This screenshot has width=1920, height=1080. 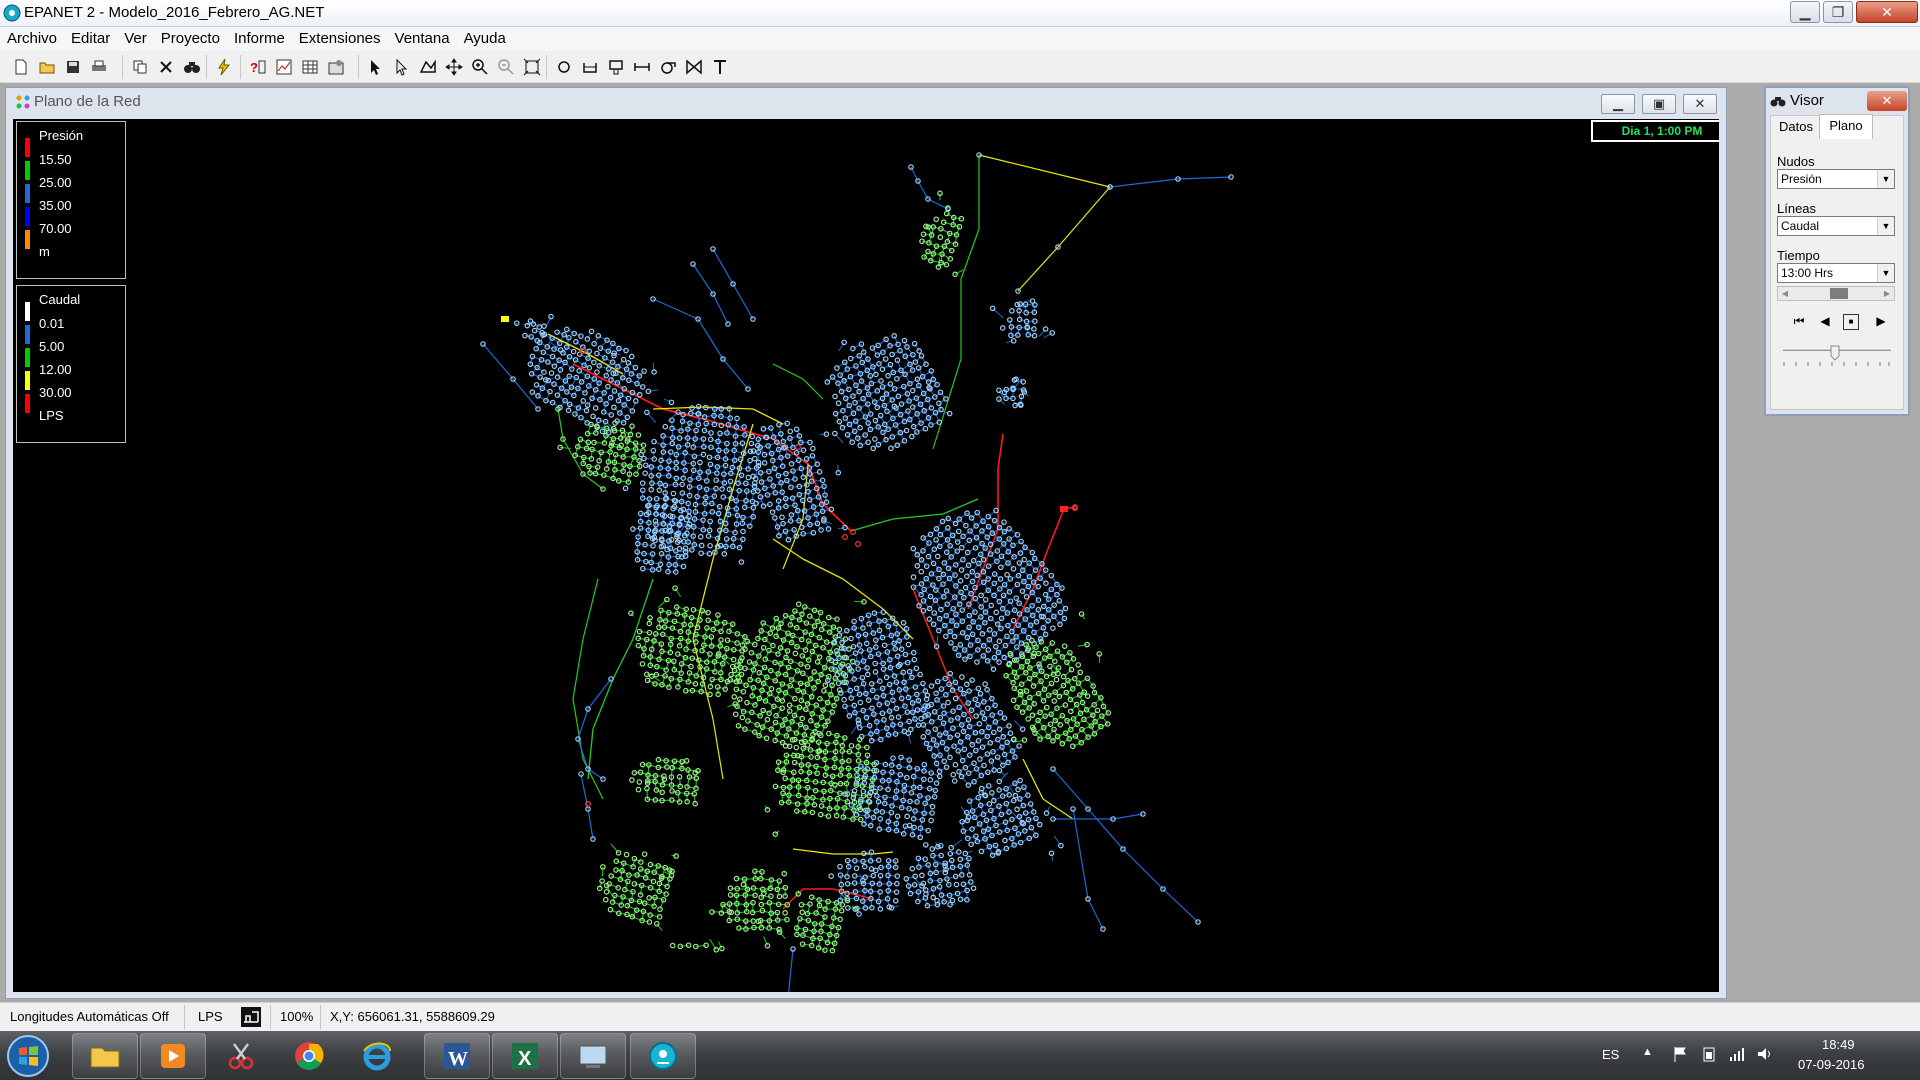 I want to click on zoom-out-icon, so click(x=506, y=67).